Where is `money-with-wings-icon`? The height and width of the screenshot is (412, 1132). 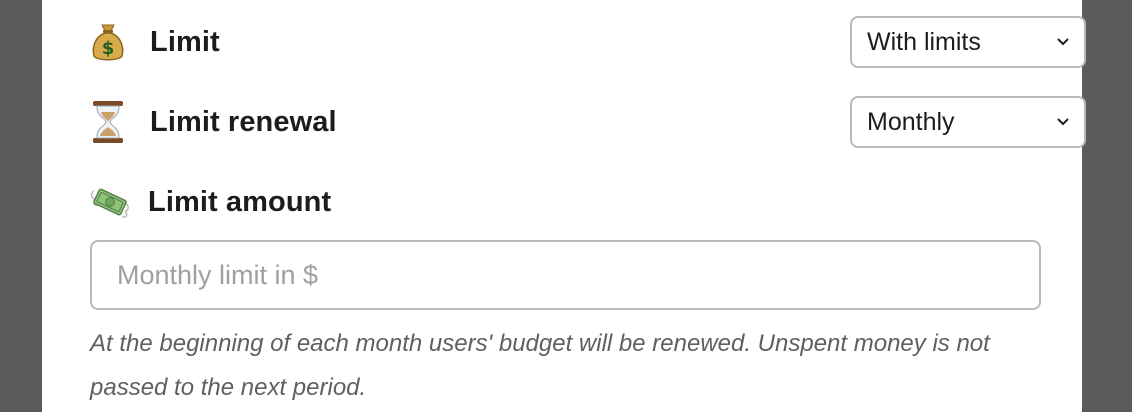 money-with-wings-icon is located at coordinates (110, 202).